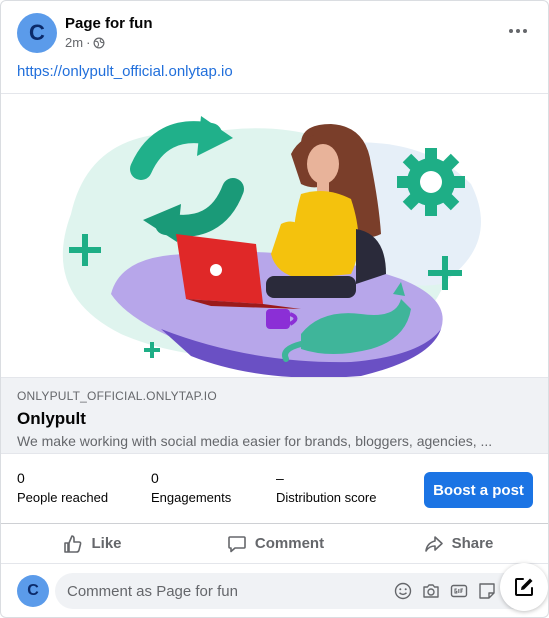 This screenshot has height=618, width=549. I want to click on more-horizontal-icon, so click(511, 31).